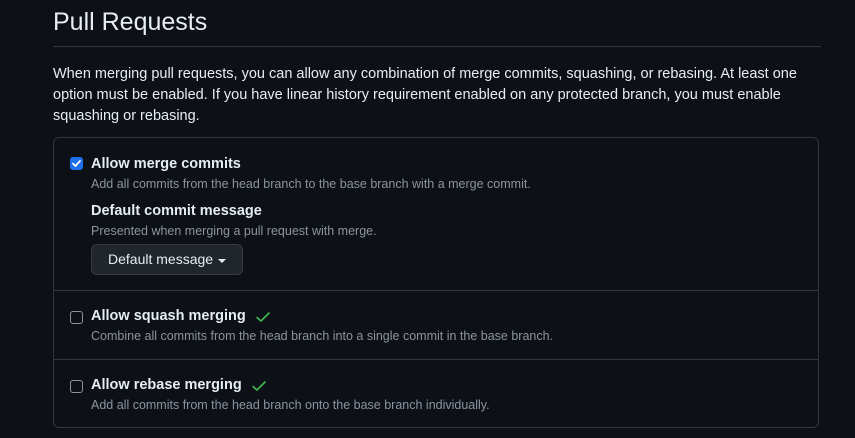  Describe the element at coordinates (437, 46) in the screenshot. I see `title-divider` at that location.